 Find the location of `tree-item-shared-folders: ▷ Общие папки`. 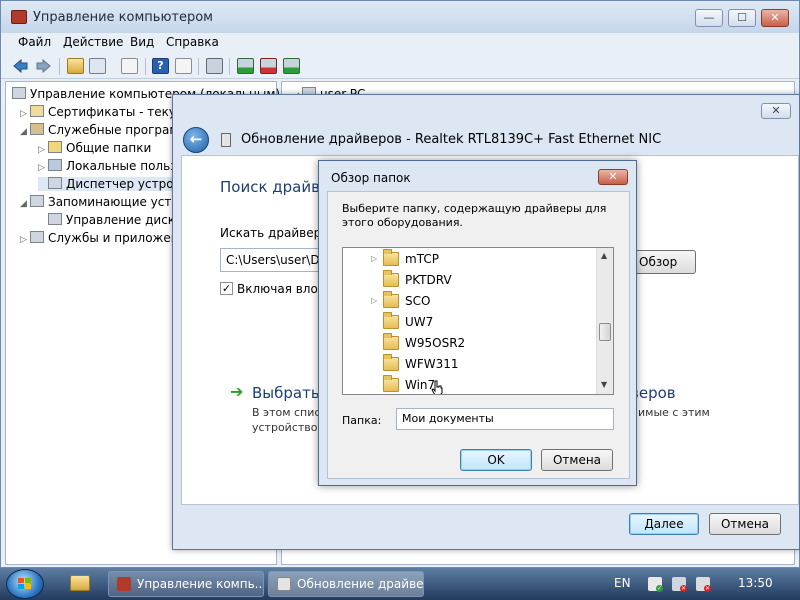

tree-item-shared-folders: ▷ Общие папки is located at coordinates (94, 148).